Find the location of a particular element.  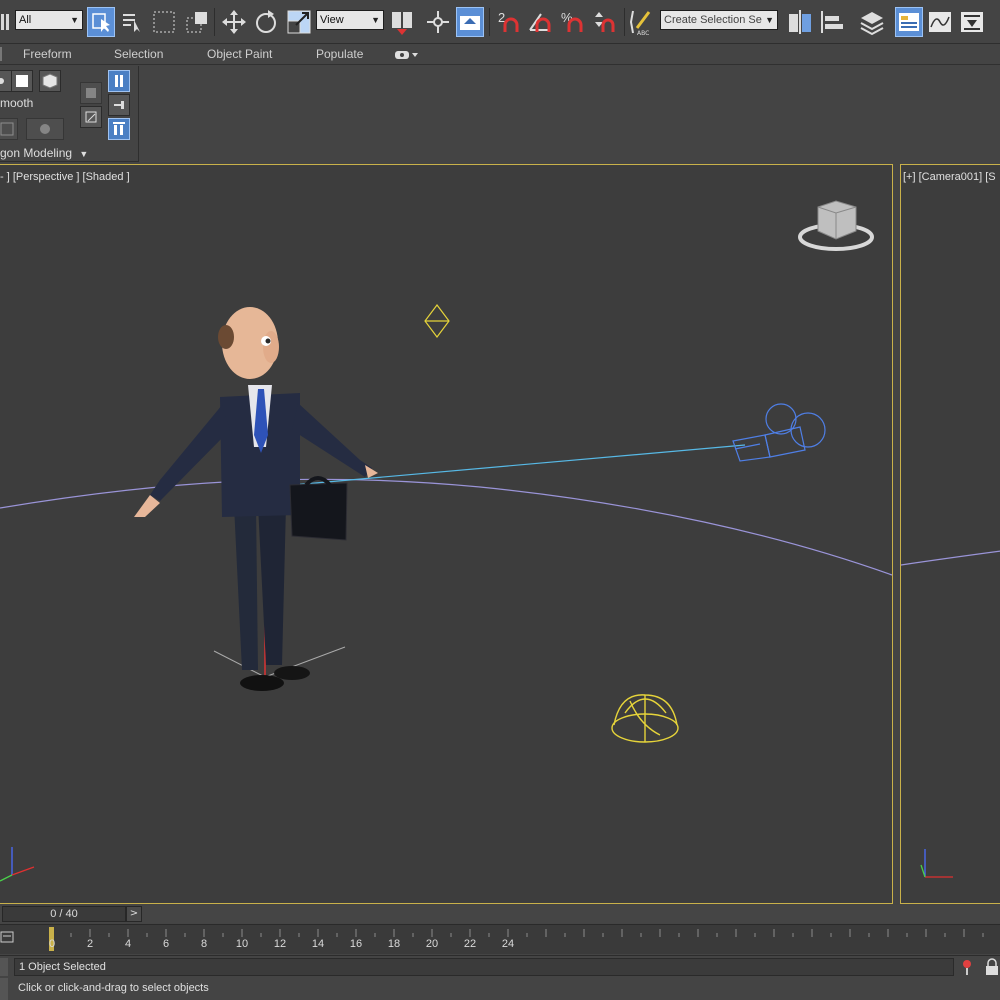

preserve-uvs-icon is located at coordinates (119, 81).